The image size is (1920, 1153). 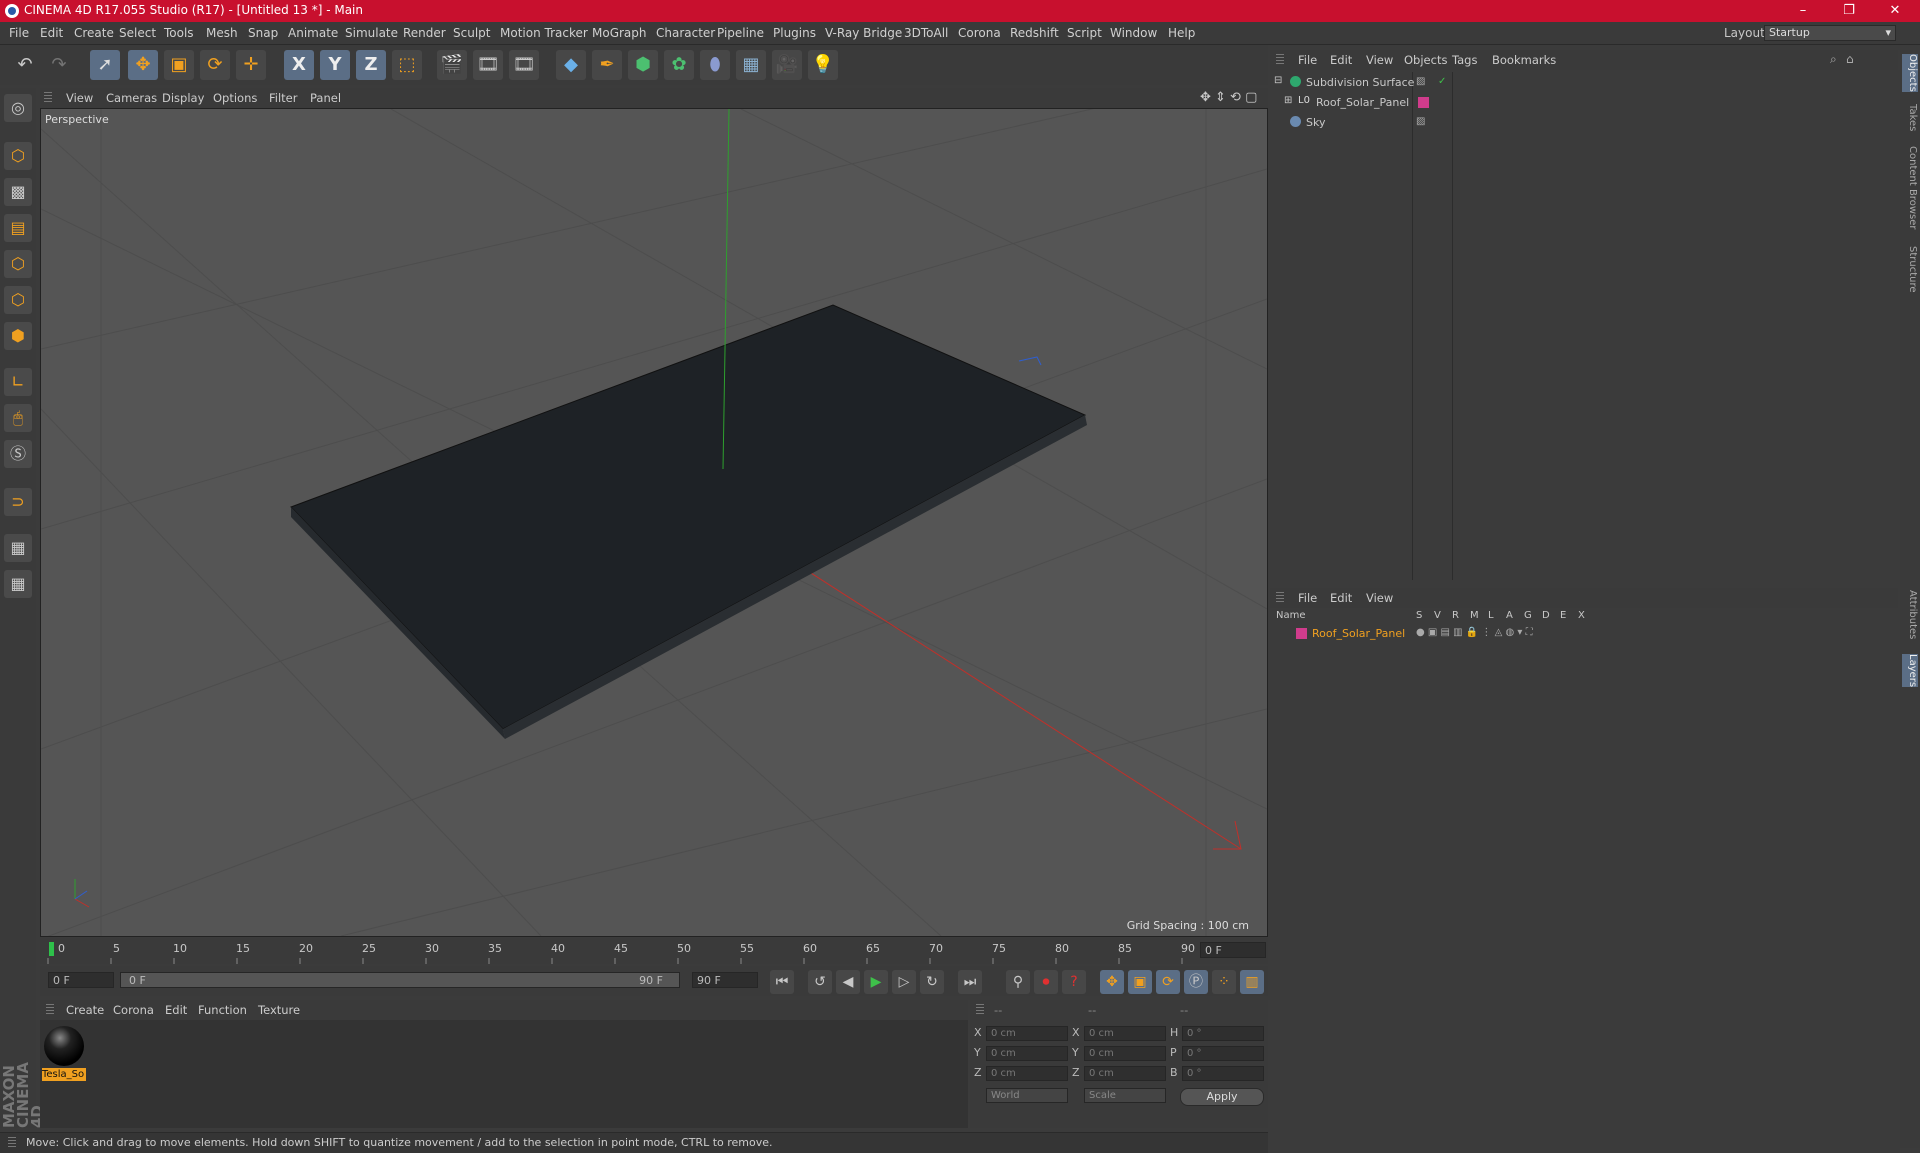 I want to click on tab-content-browser: Content Browser, so click(x=1910, y=187).